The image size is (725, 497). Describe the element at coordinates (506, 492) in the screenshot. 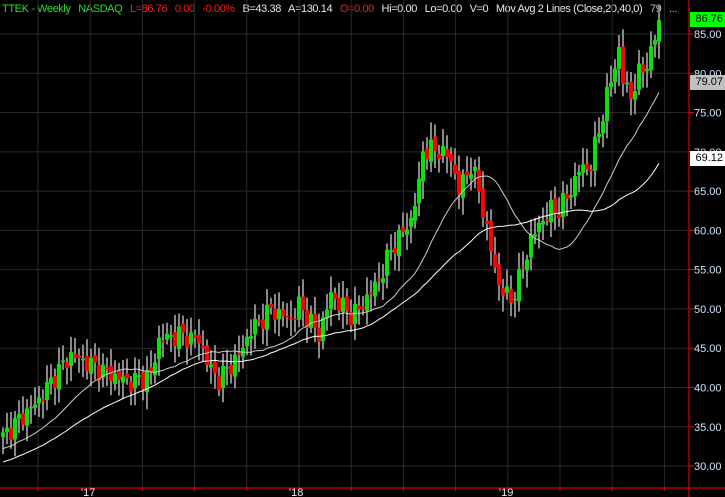

I see `x-tick-label: '19` at that location.